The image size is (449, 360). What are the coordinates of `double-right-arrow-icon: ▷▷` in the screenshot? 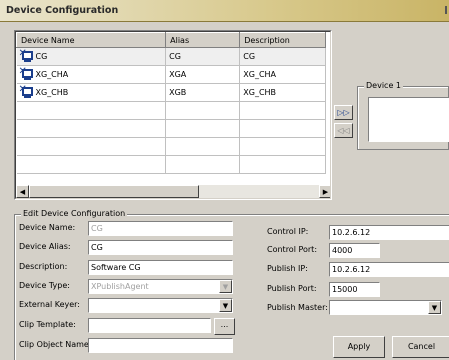 It's located at (343, 112).